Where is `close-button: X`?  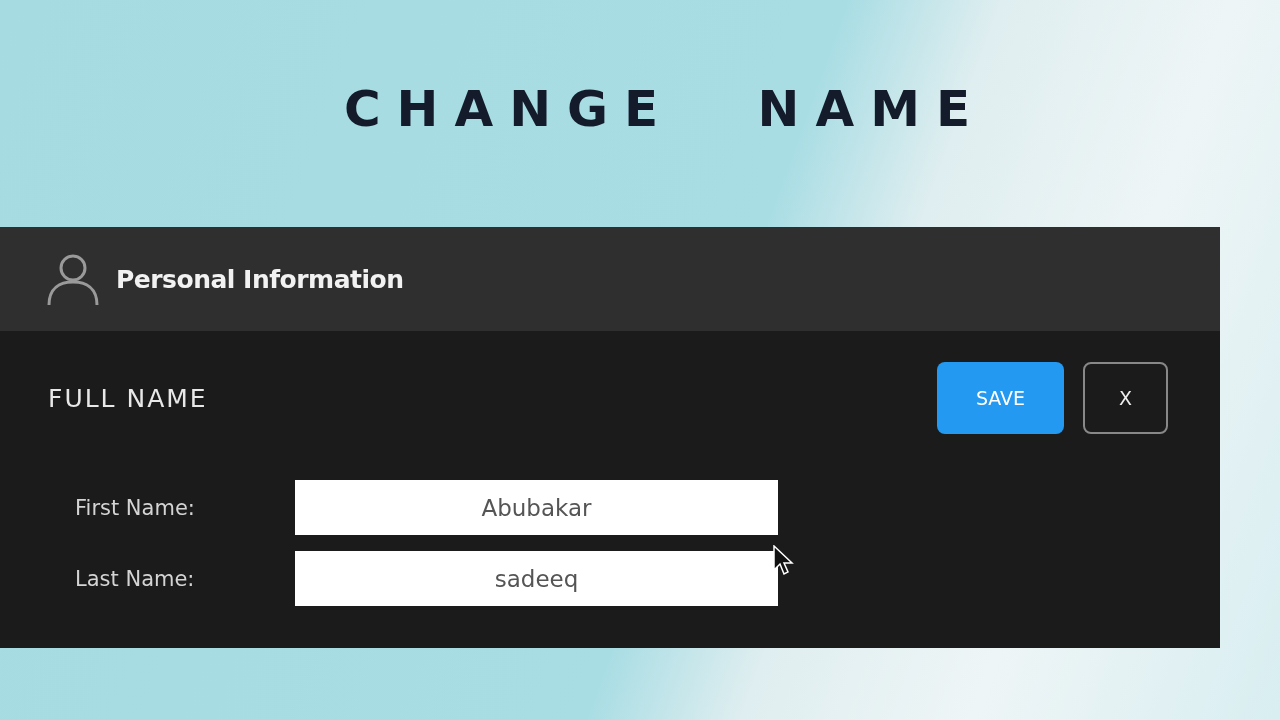
close-button: X is located at coordinates (1125, 398).